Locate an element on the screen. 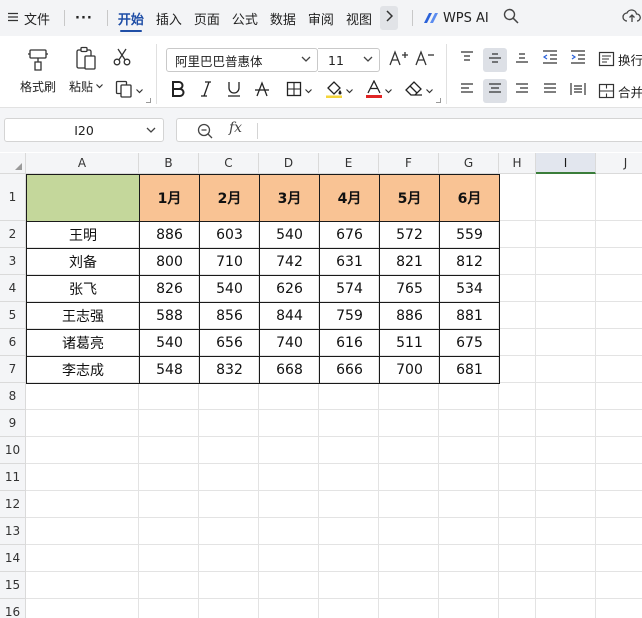 The width and height of the screenshot is (642, 618). cell-e9 is located at coordinates (349, 423).